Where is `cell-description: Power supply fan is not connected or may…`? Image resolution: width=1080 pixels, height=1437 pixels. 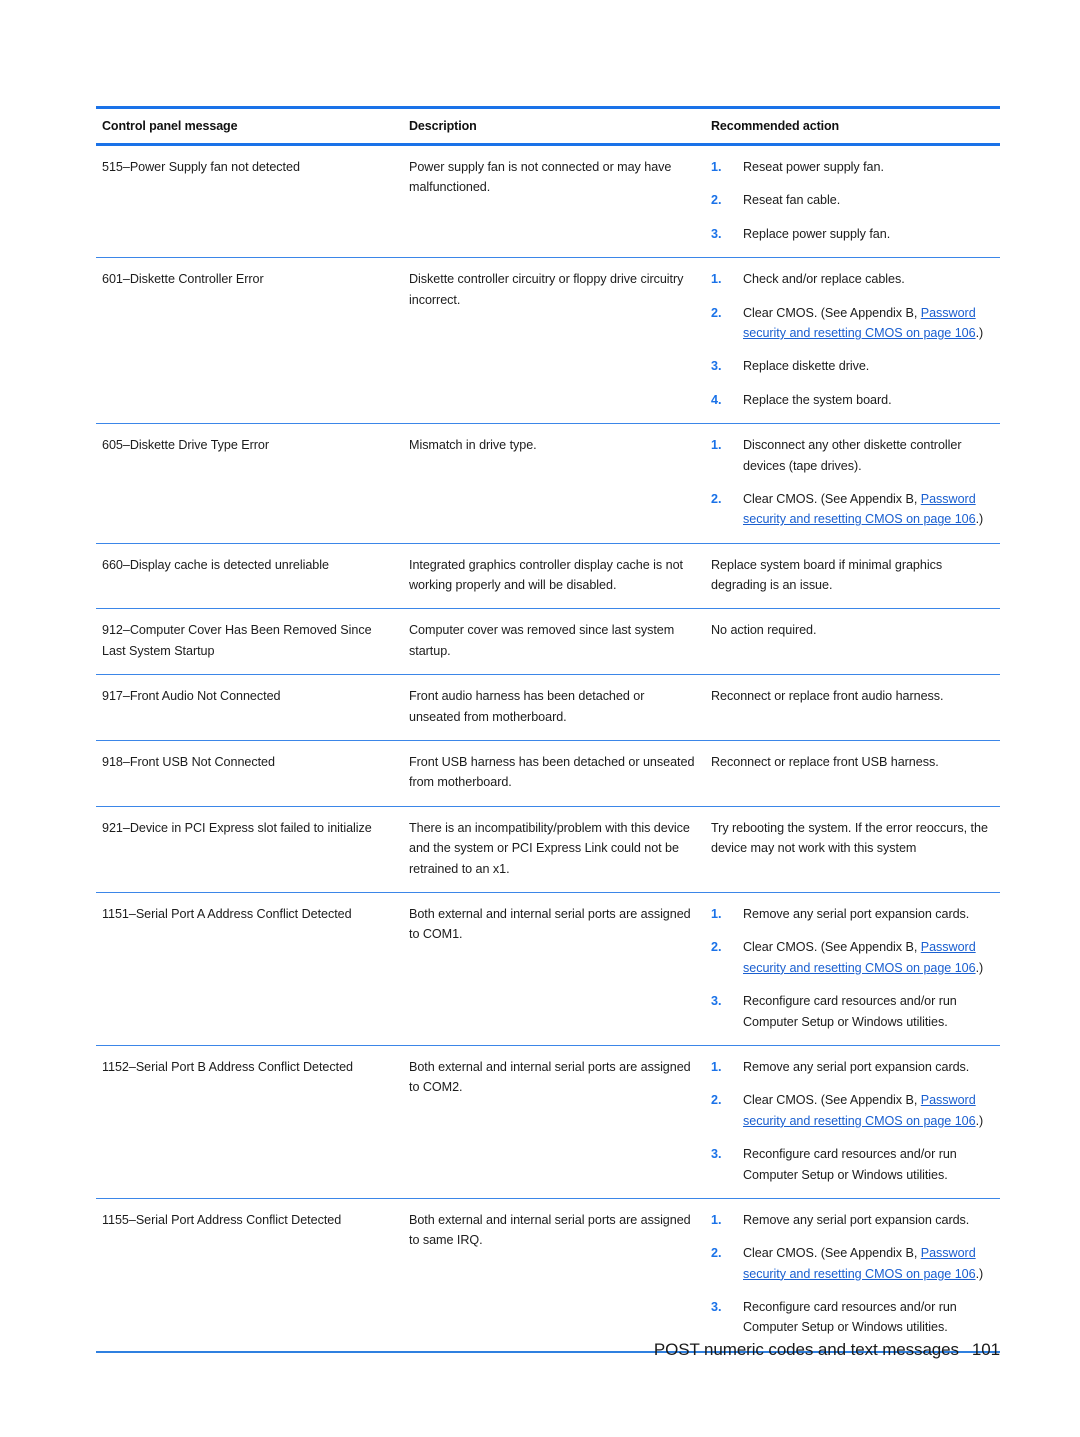
cell-description: Power supply fan is not connected or may… is located at coordinates (554, 201).